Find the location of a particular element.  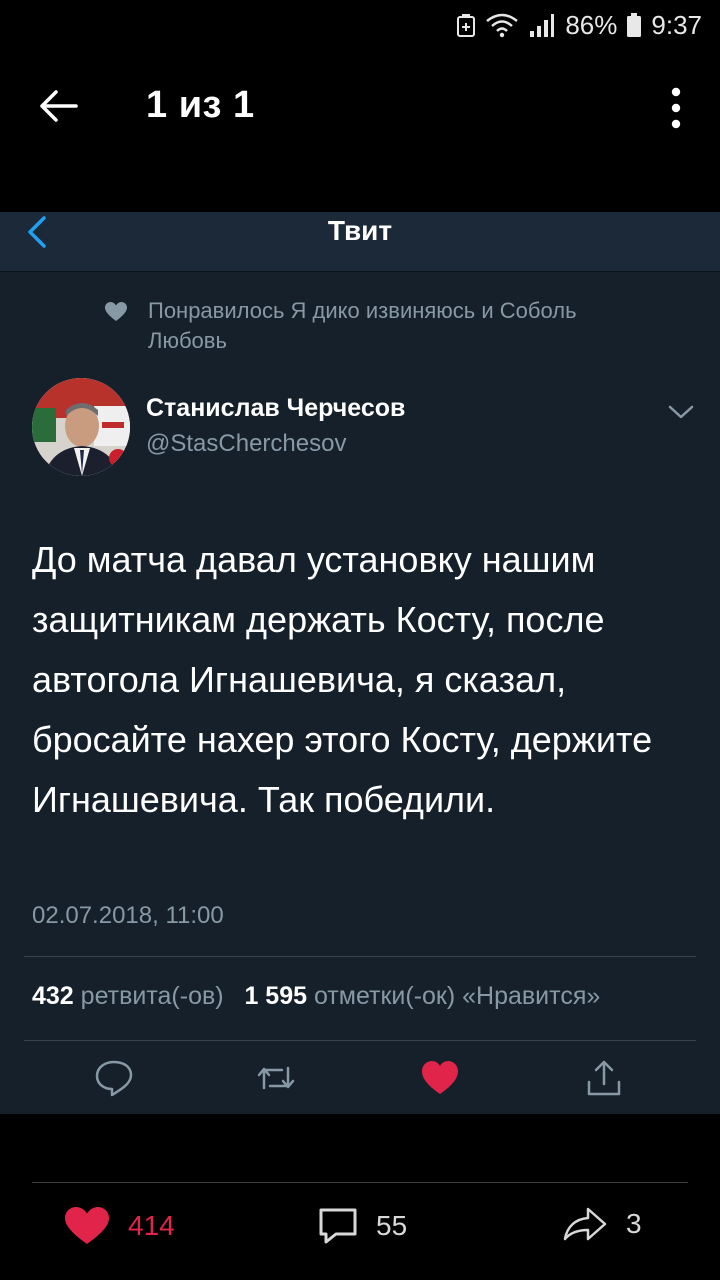

clock: 9:37 is located at coordinates (676, 24).